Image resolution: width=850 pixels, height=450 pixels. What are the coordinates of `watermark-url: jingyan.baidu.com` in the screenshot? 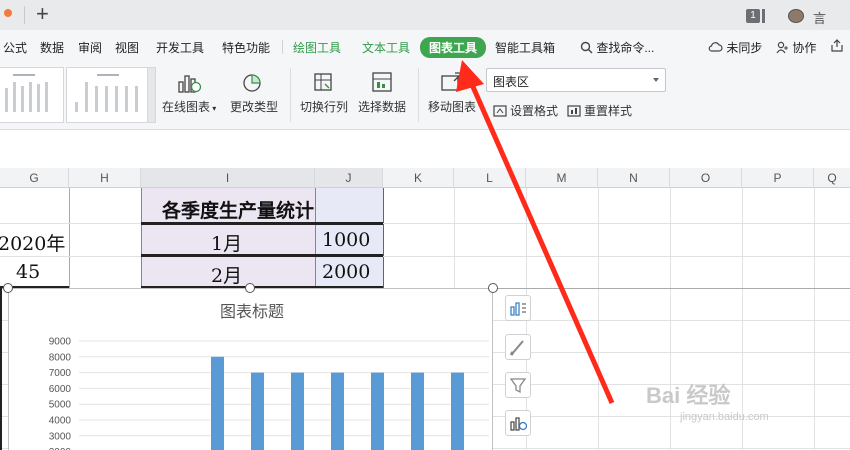 It's located at (724, 417).